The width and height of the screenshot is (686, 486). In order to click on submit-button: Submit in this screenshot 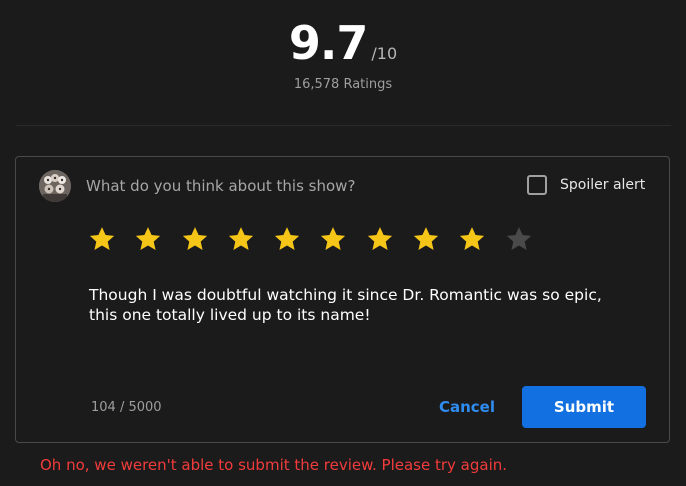, I will do `click(584, 407)`.